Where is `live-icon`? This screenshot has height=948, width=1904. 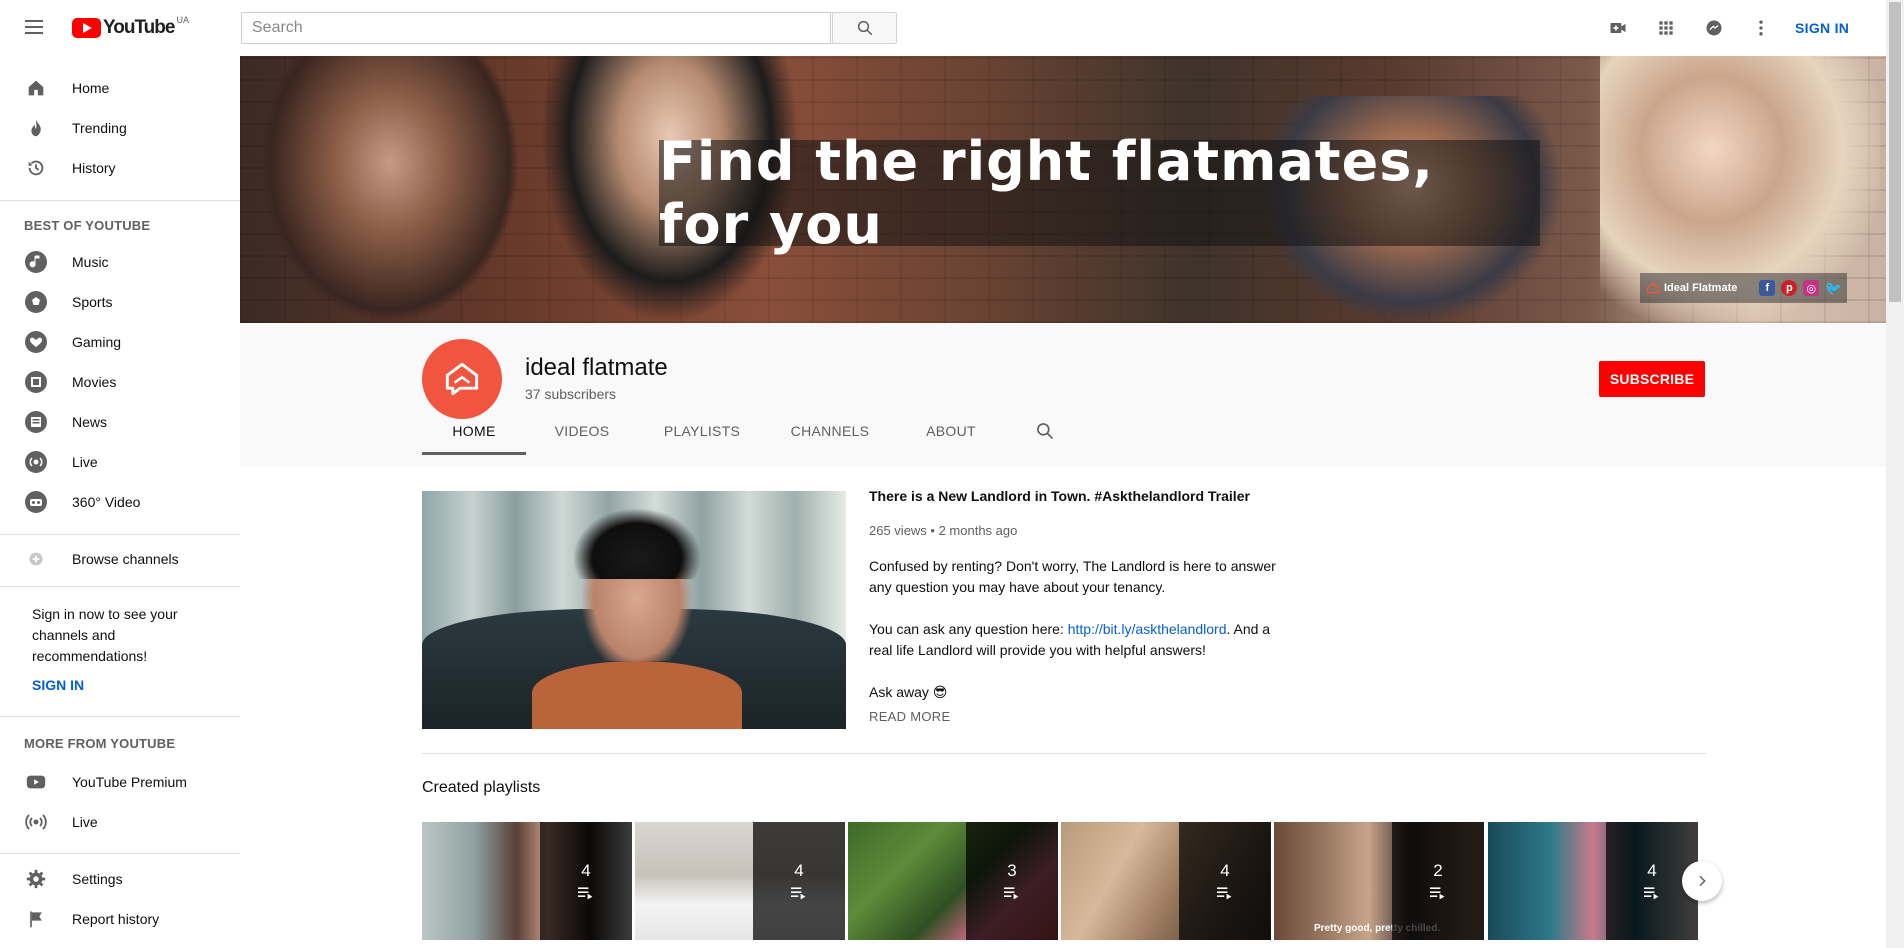 live-icon is located at coordinates (36, 462).